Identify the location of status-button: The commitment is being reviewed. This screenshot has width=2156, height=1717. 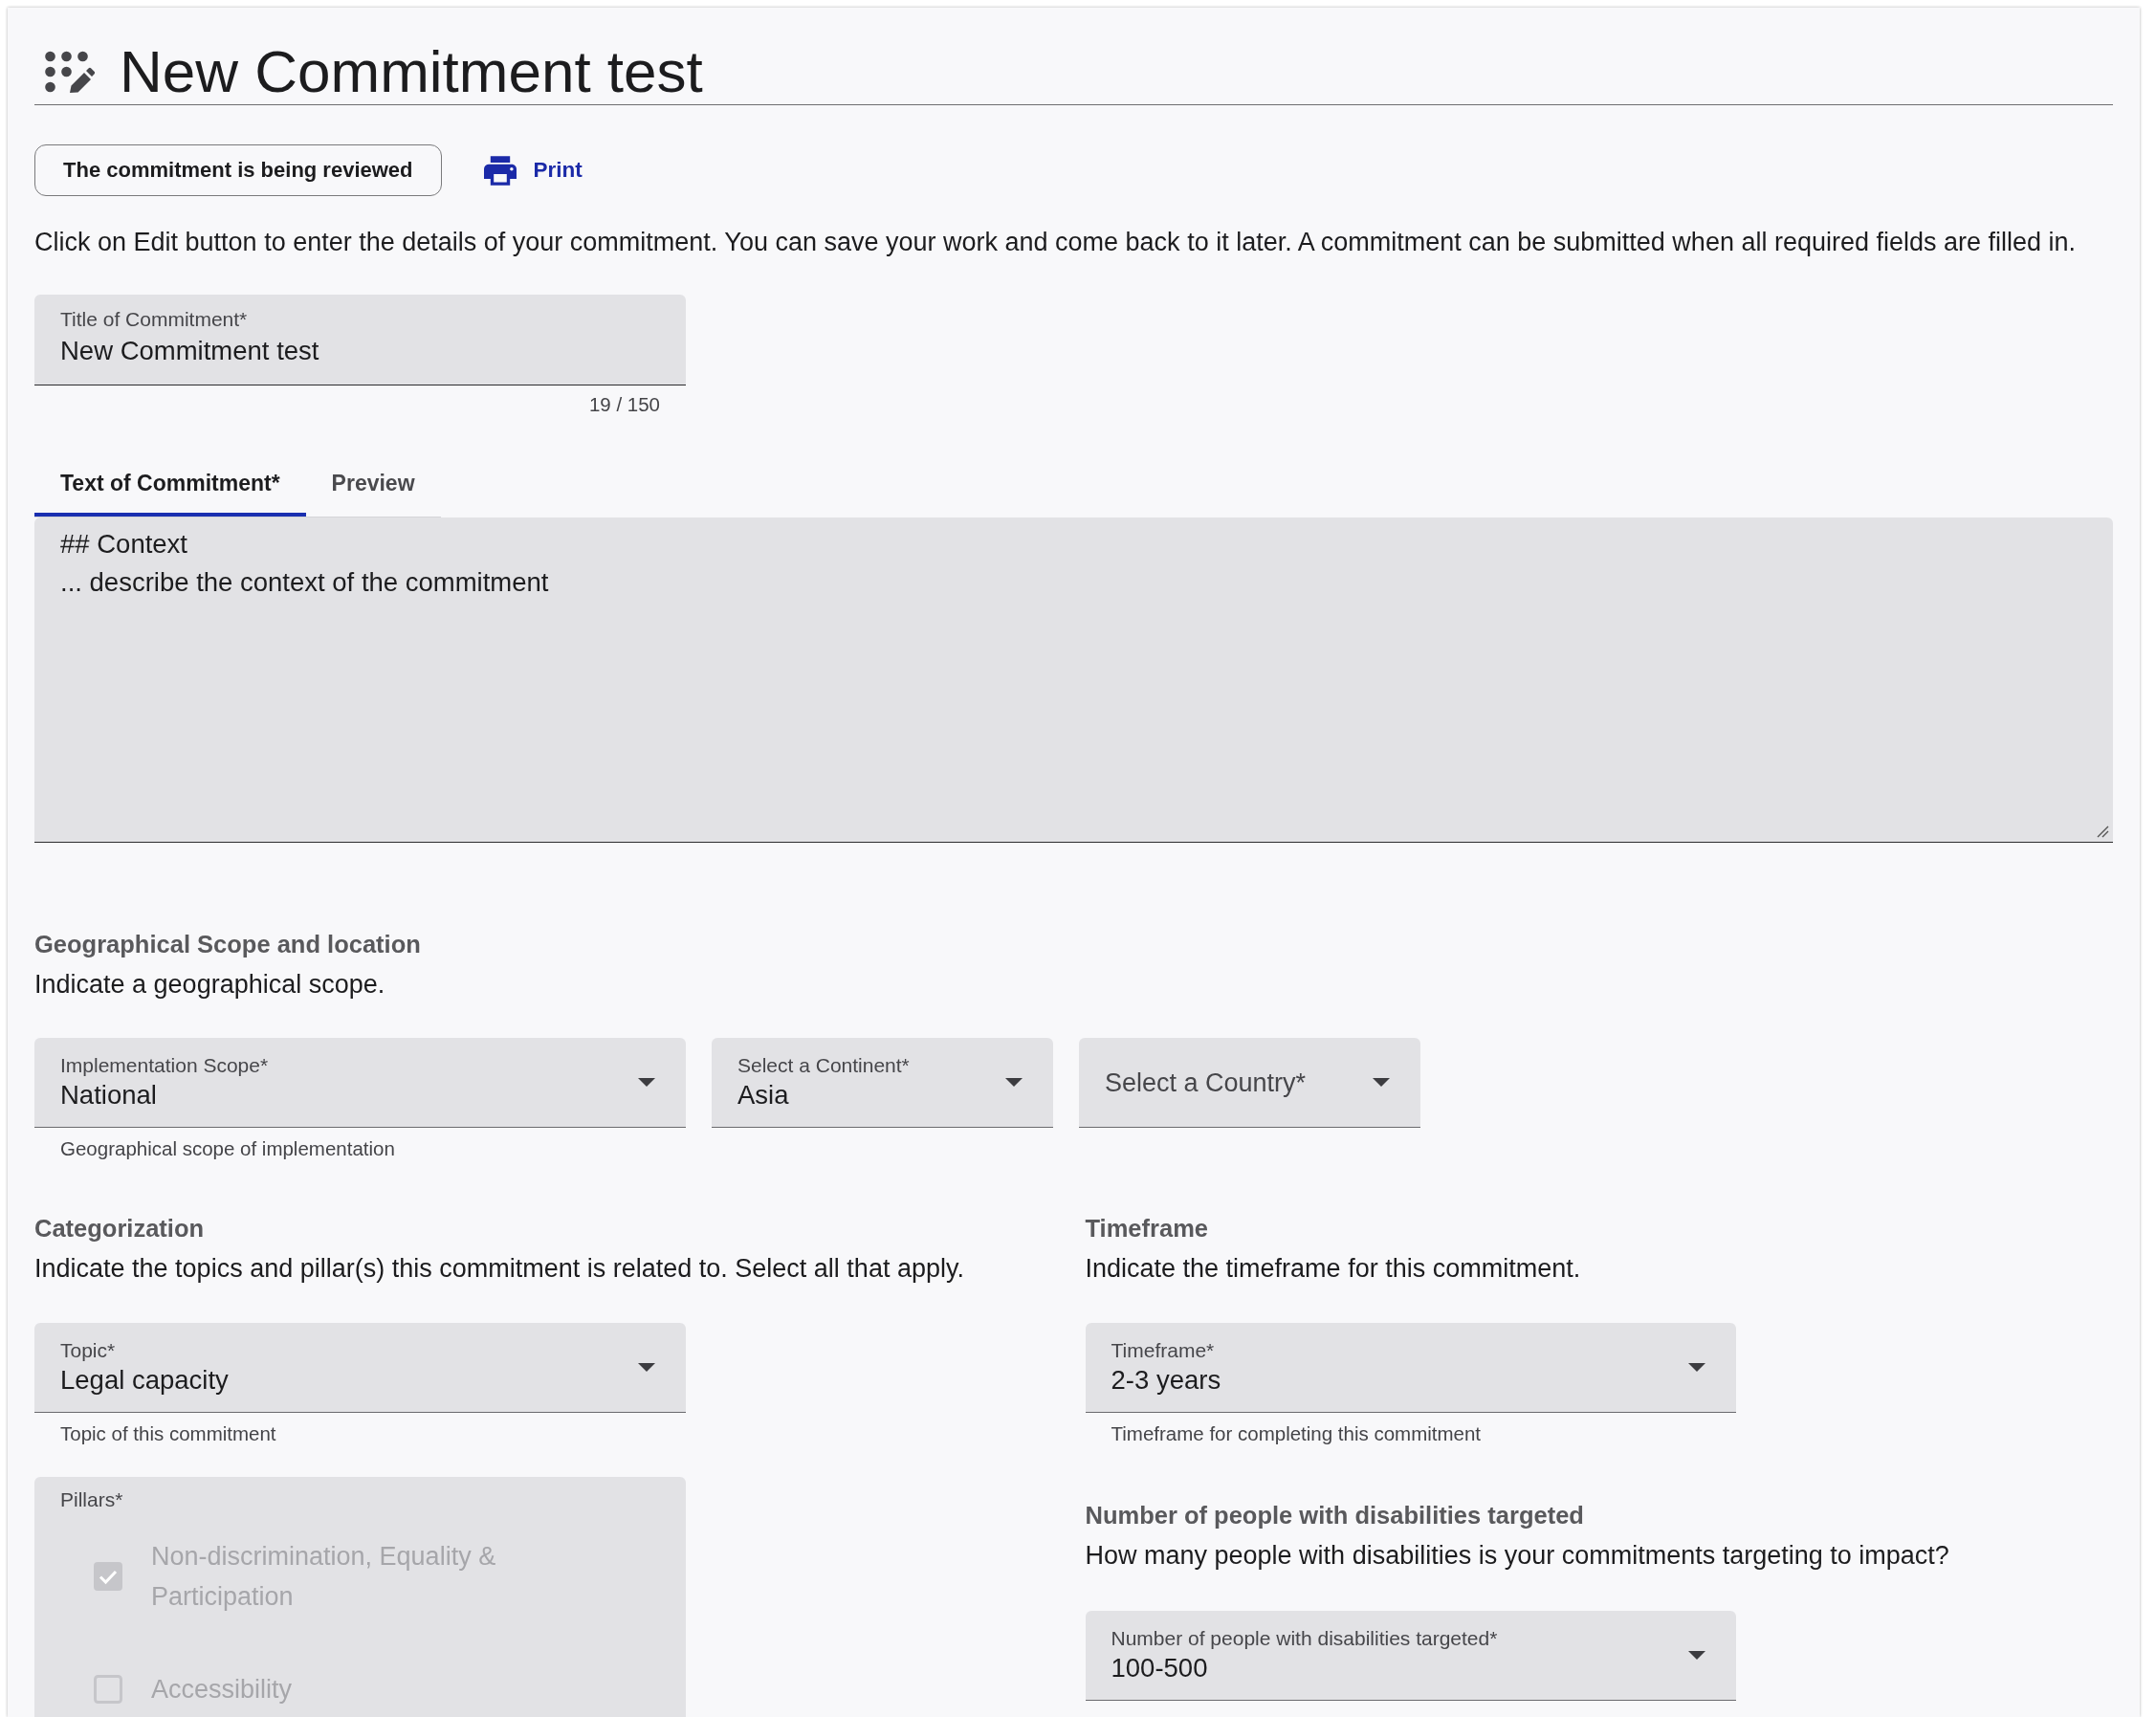
(238, 170).